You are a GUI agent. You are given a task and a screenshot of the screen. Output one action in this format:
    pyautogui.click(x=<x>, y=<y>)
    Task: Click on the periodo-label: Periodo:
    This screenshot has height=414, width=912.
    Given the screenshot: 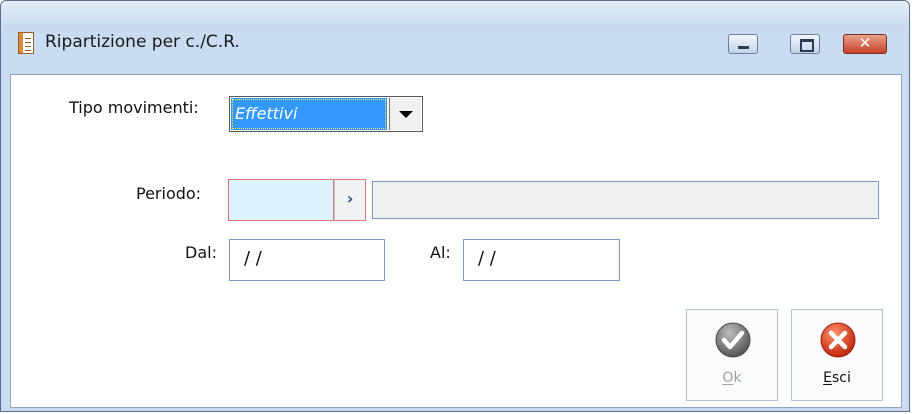 What is the action you would take?
    pyautogui.click(x=169, y=193)
    